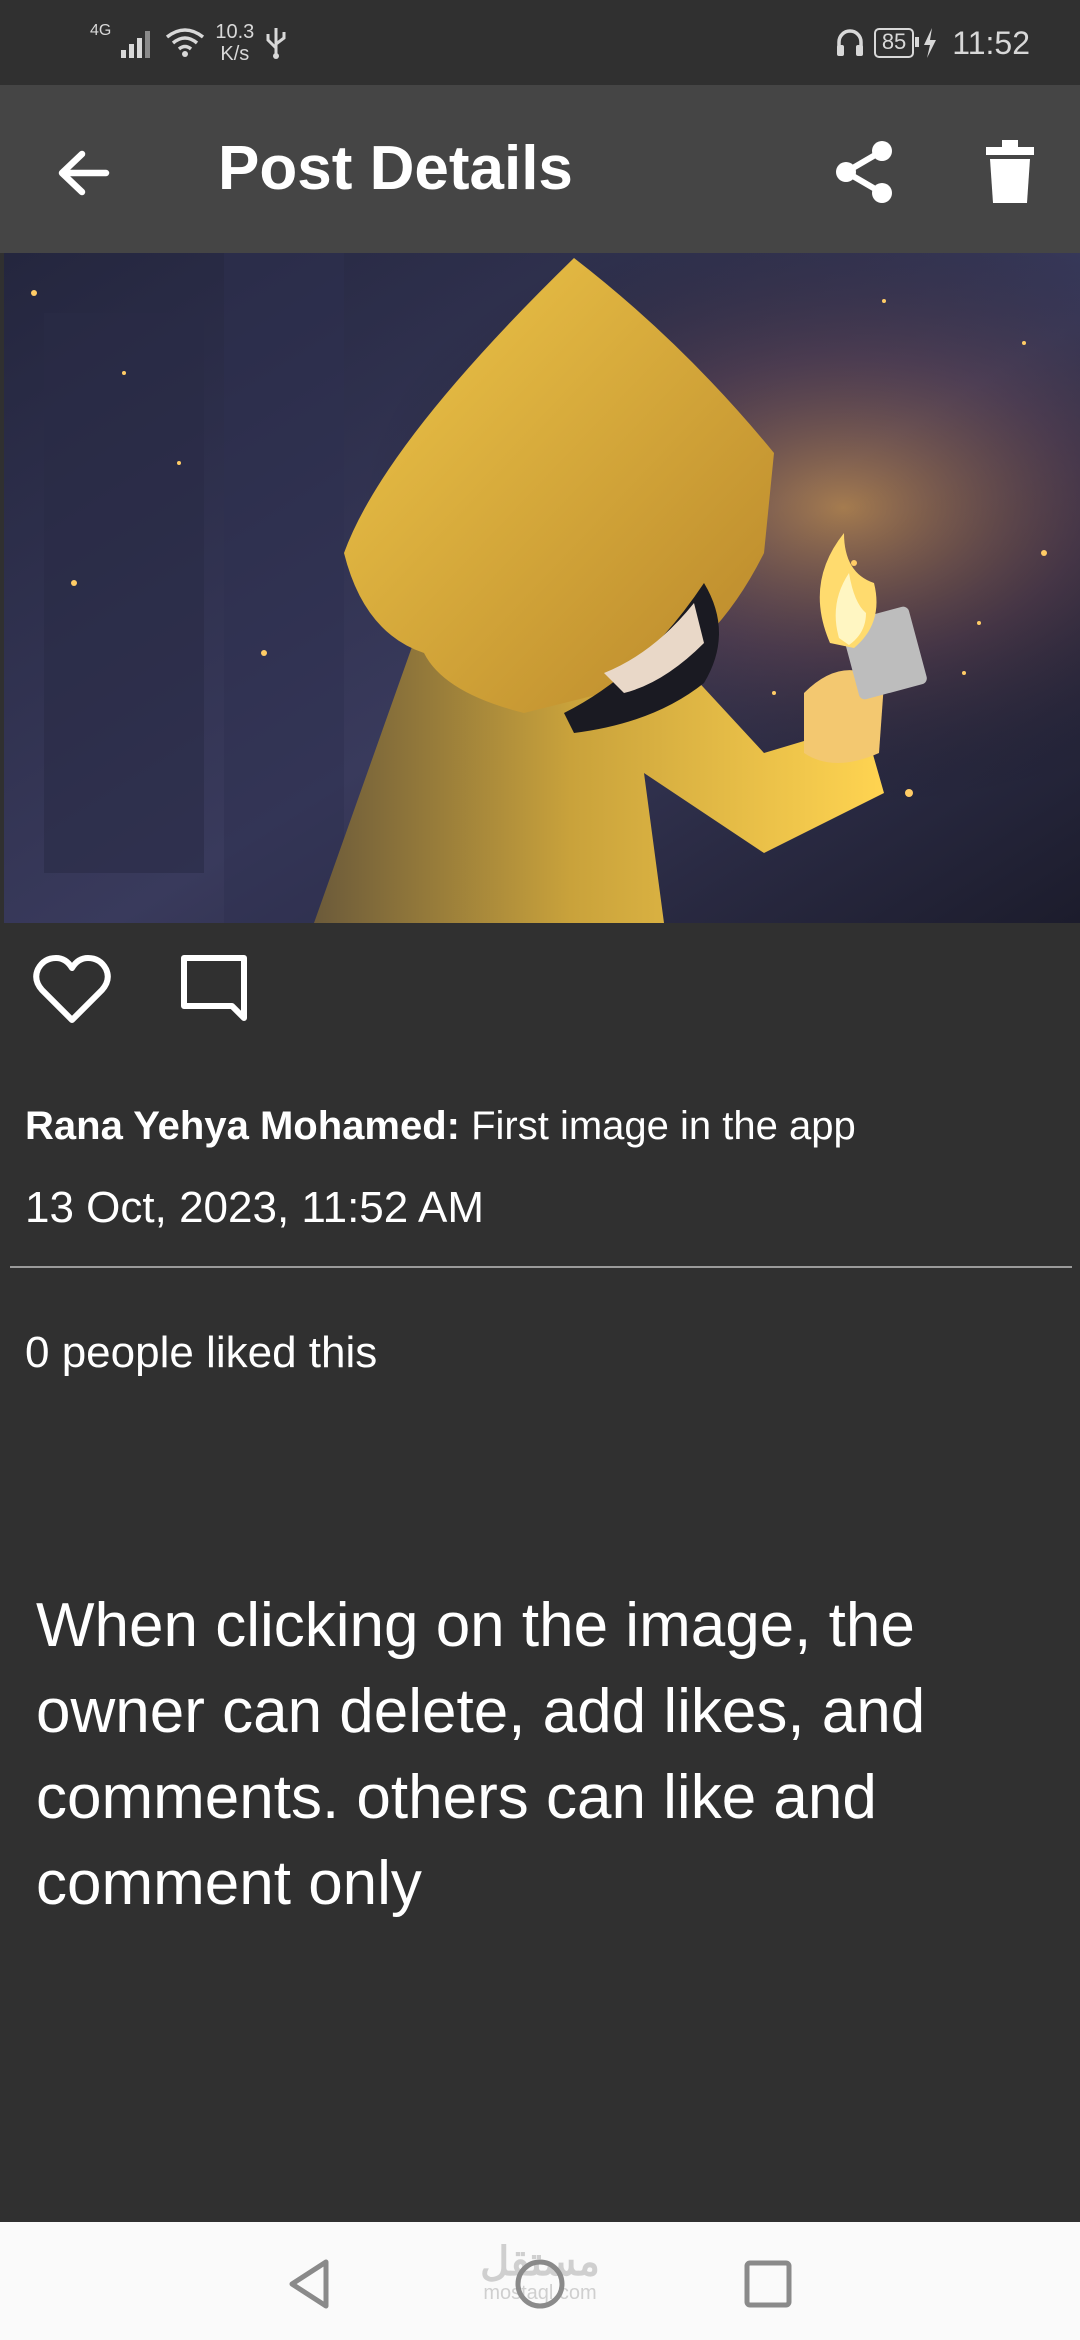 Image resolution: width=1080 pixels, height=2340 pixels. I want to click on headphones-icon, so click(849, 42).